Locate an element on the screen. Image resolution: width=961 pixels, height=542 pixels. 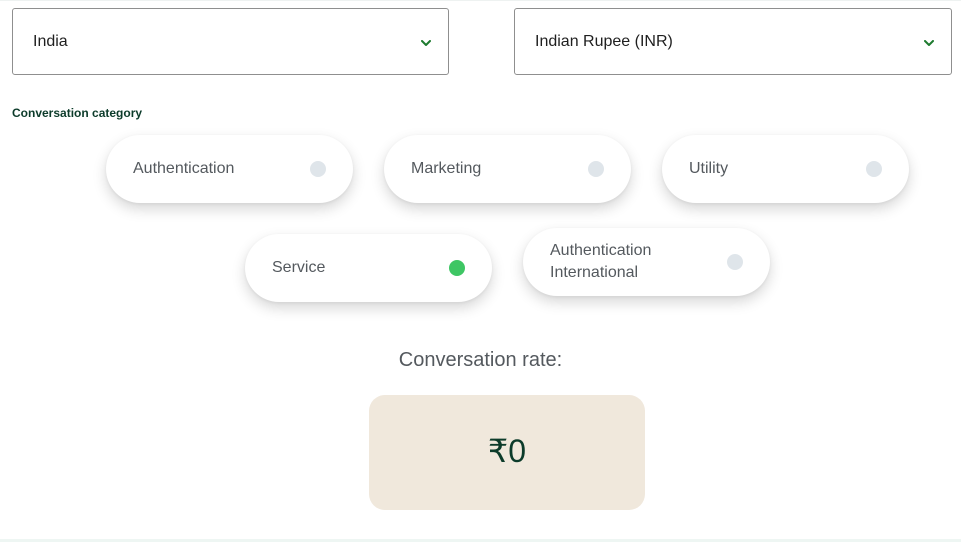
top-divider is located at coordinates (480, 0).